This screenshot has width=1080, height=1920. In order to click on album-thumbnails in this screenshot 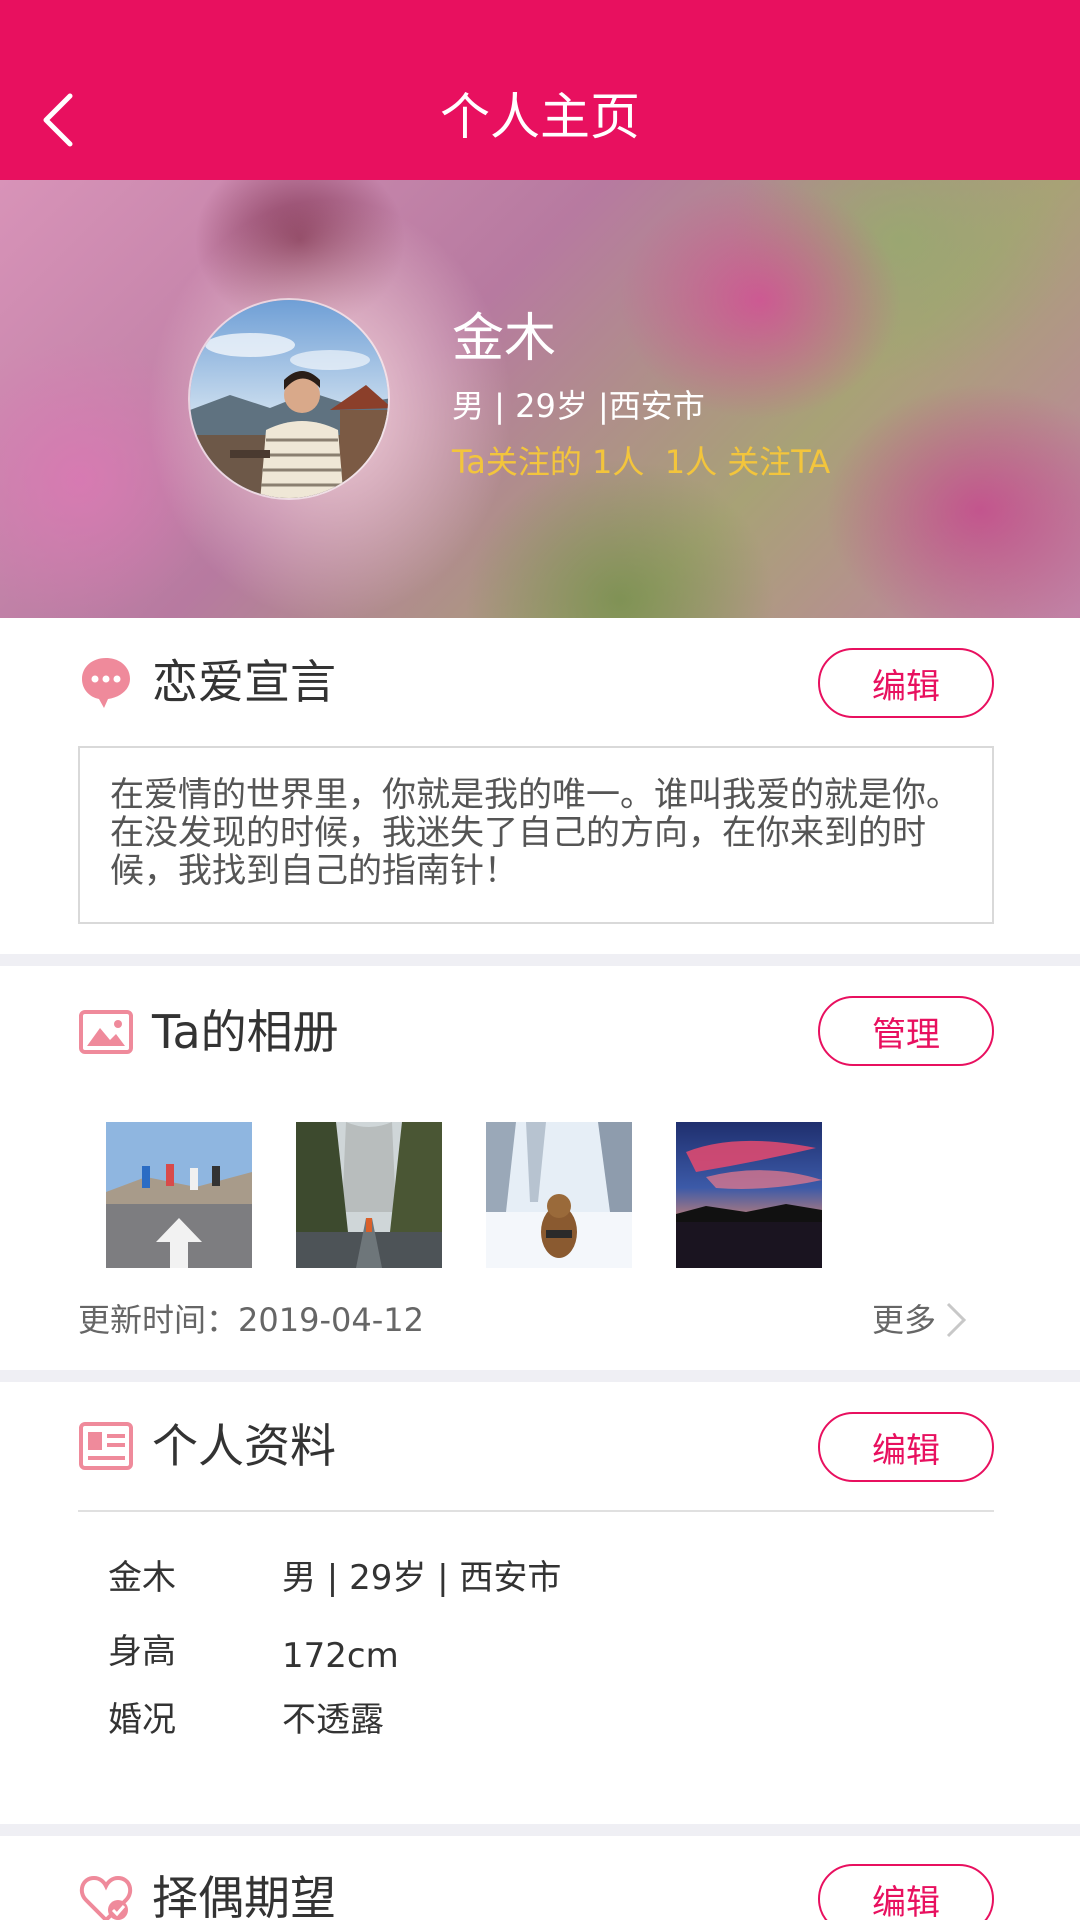, I will do `click(464, 1195)`.